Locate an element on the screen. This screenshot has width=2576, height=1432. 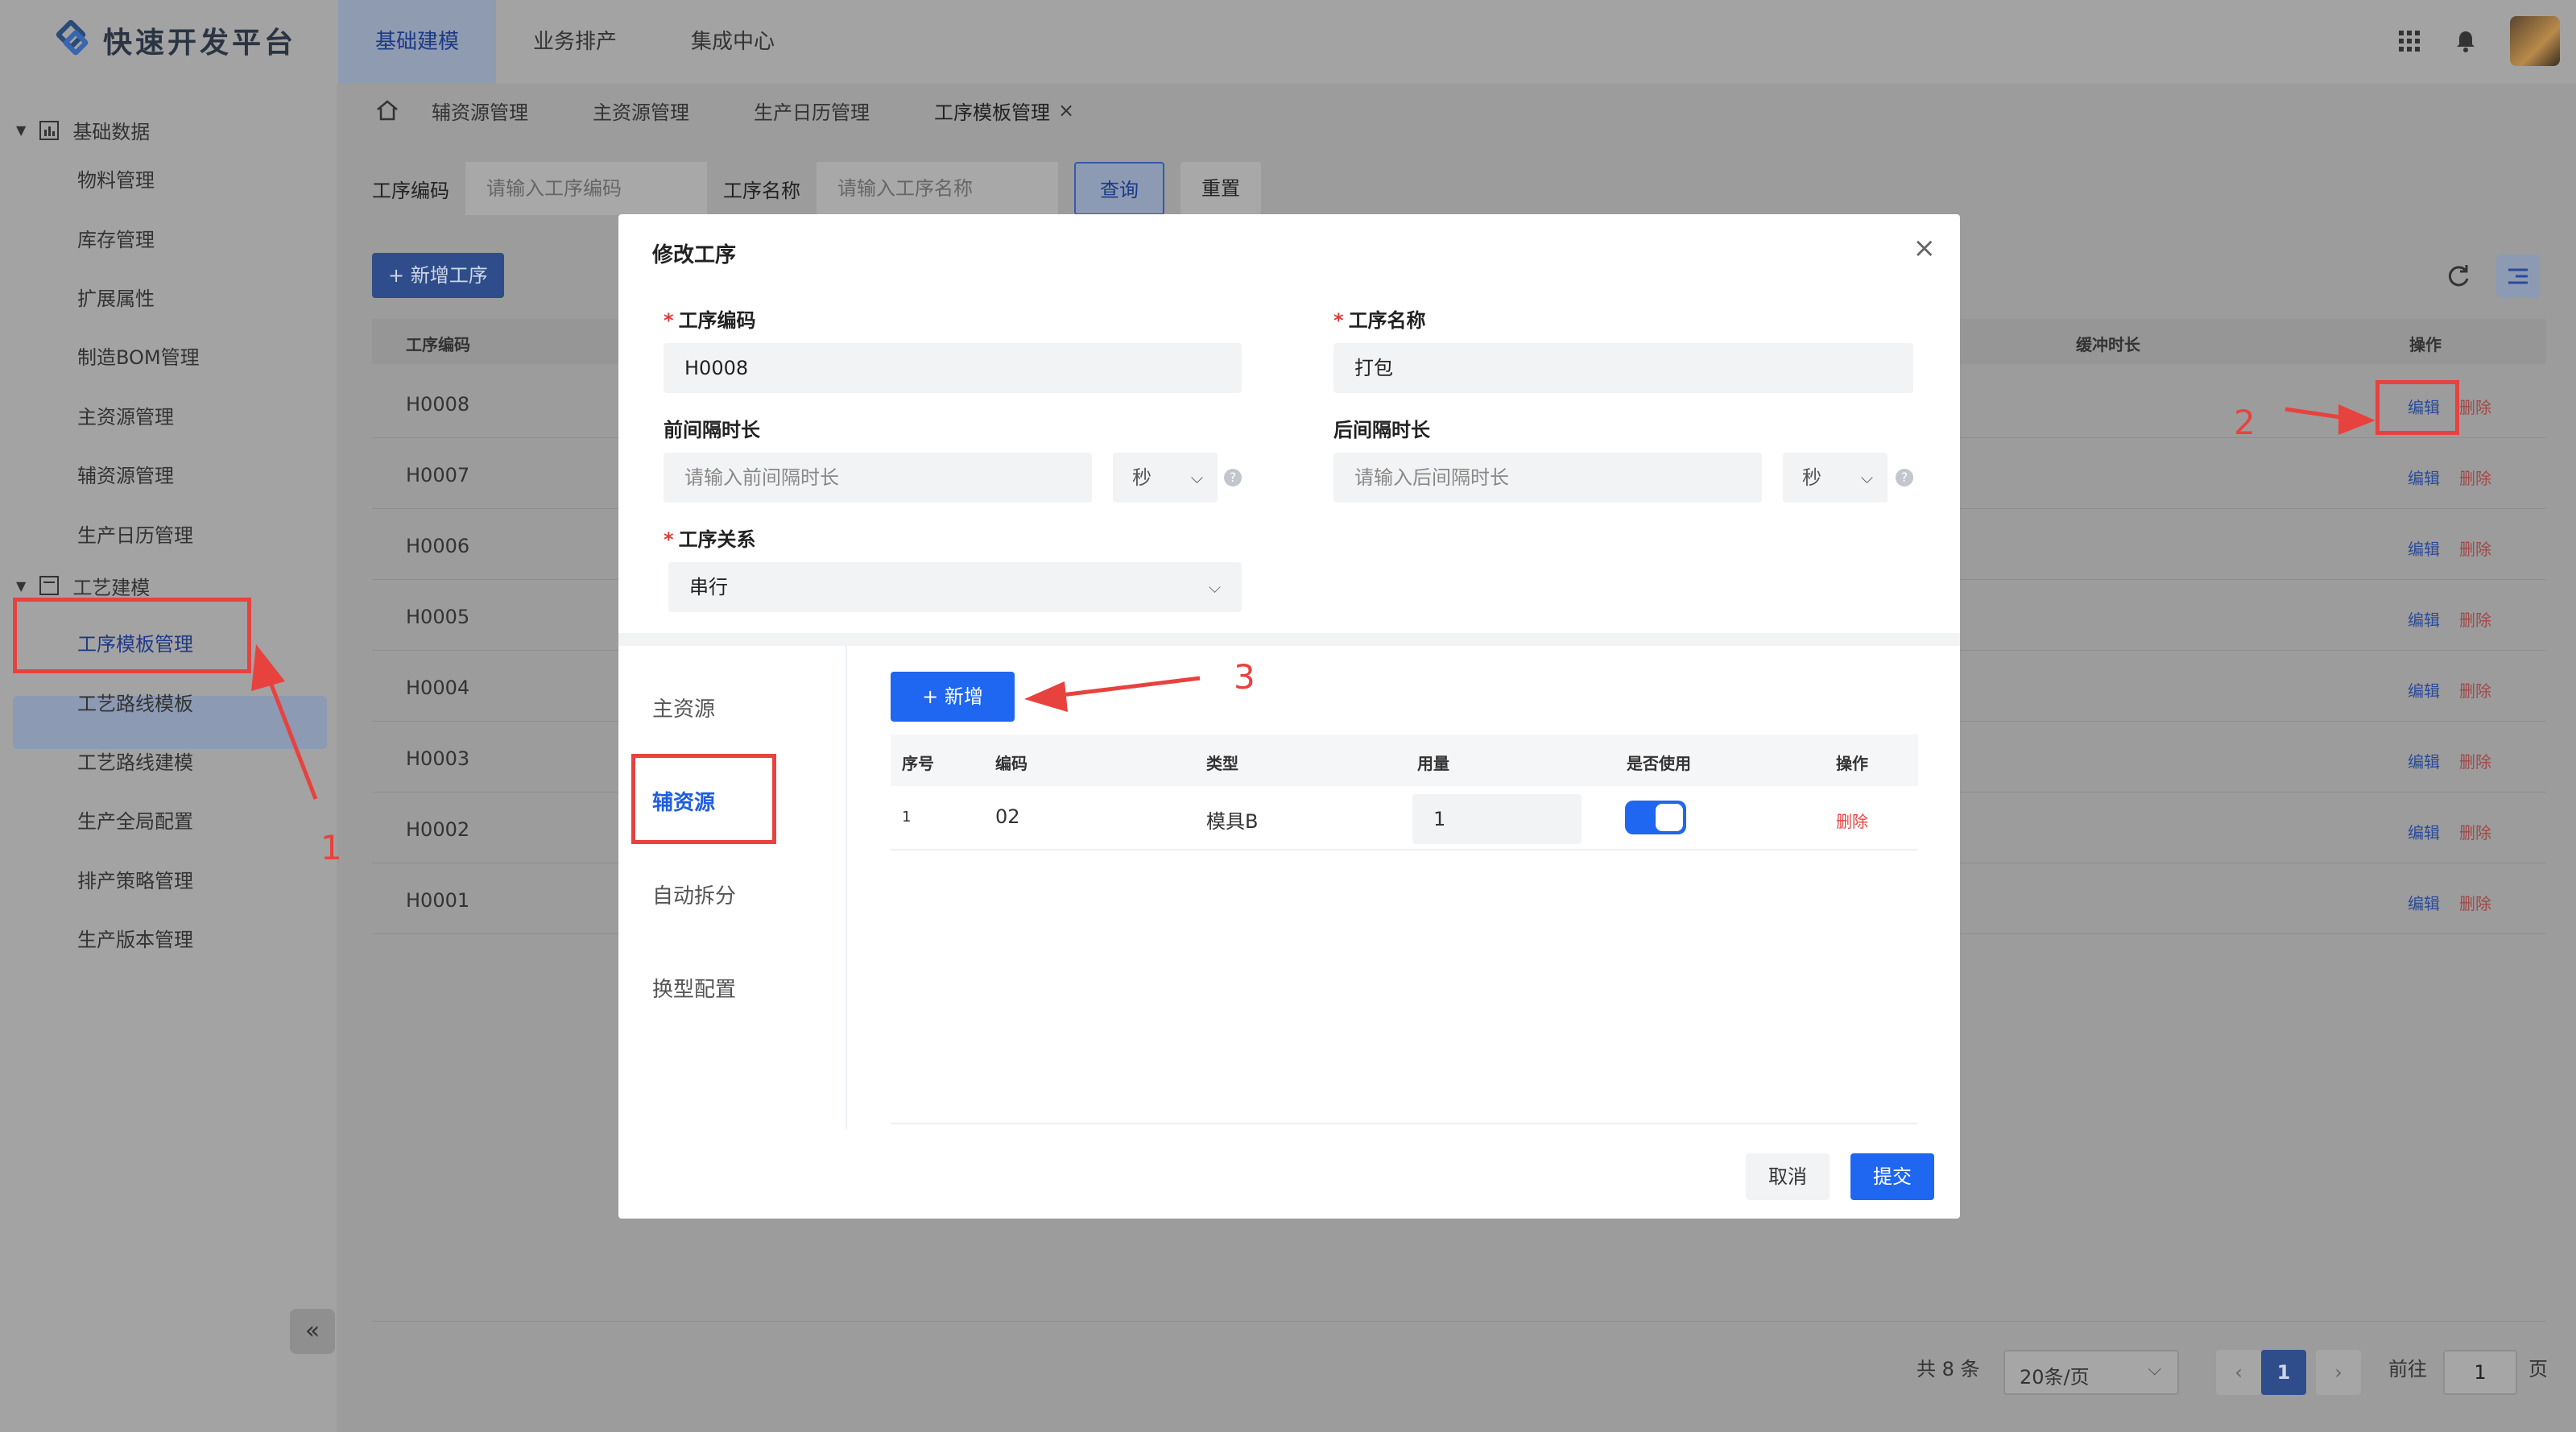
code-input: H0008 is located at coordinates (953, 368).